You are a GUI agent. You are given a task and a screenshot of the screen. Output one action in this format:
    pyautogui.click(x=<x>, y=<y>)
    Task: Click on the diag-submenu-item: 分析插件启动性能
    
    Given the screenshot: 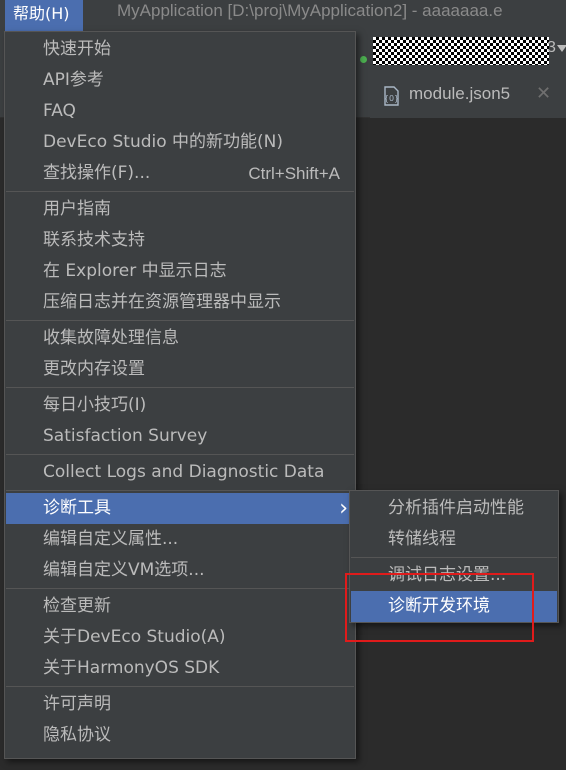 What is the action you would take?
    pyautogui.click(x=454, y=508)
    